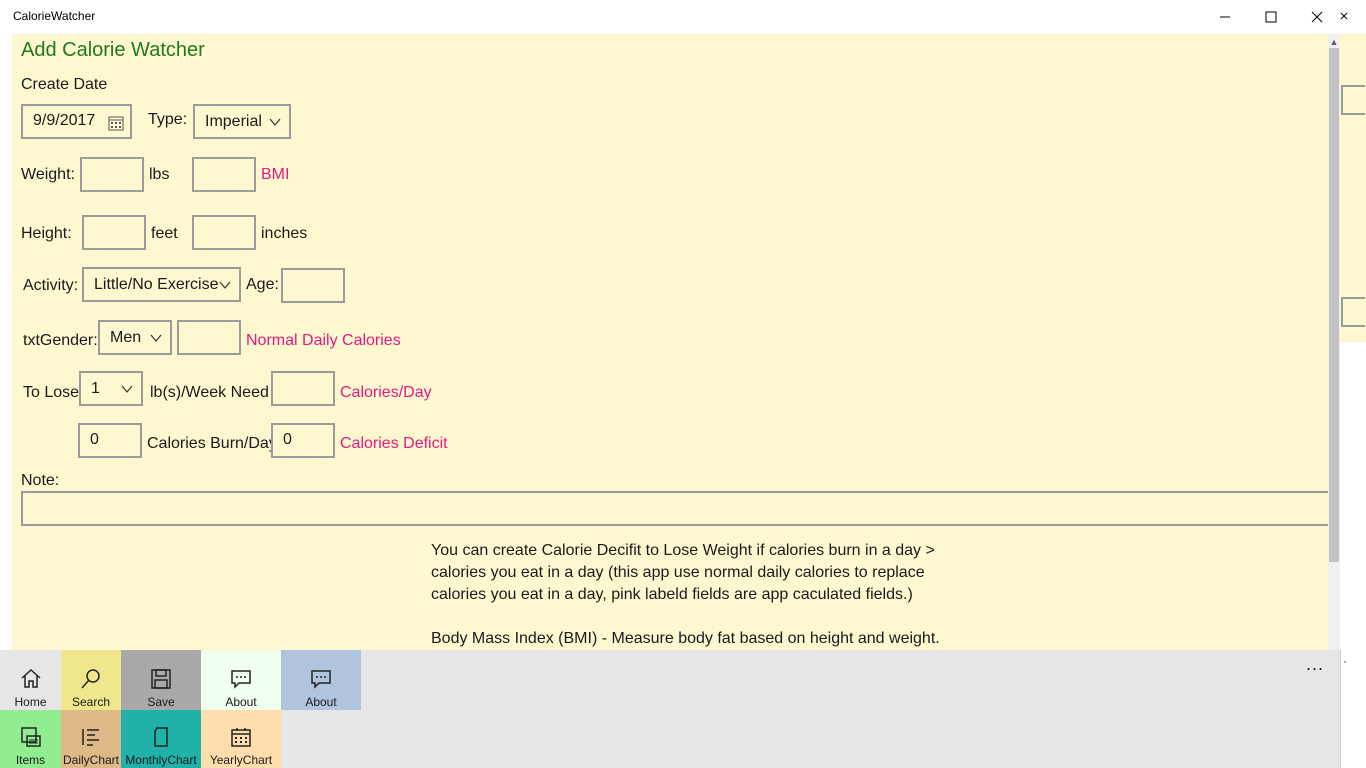 The image size is (1366, 768). I want to click on bmi-input, so click(224, 174).